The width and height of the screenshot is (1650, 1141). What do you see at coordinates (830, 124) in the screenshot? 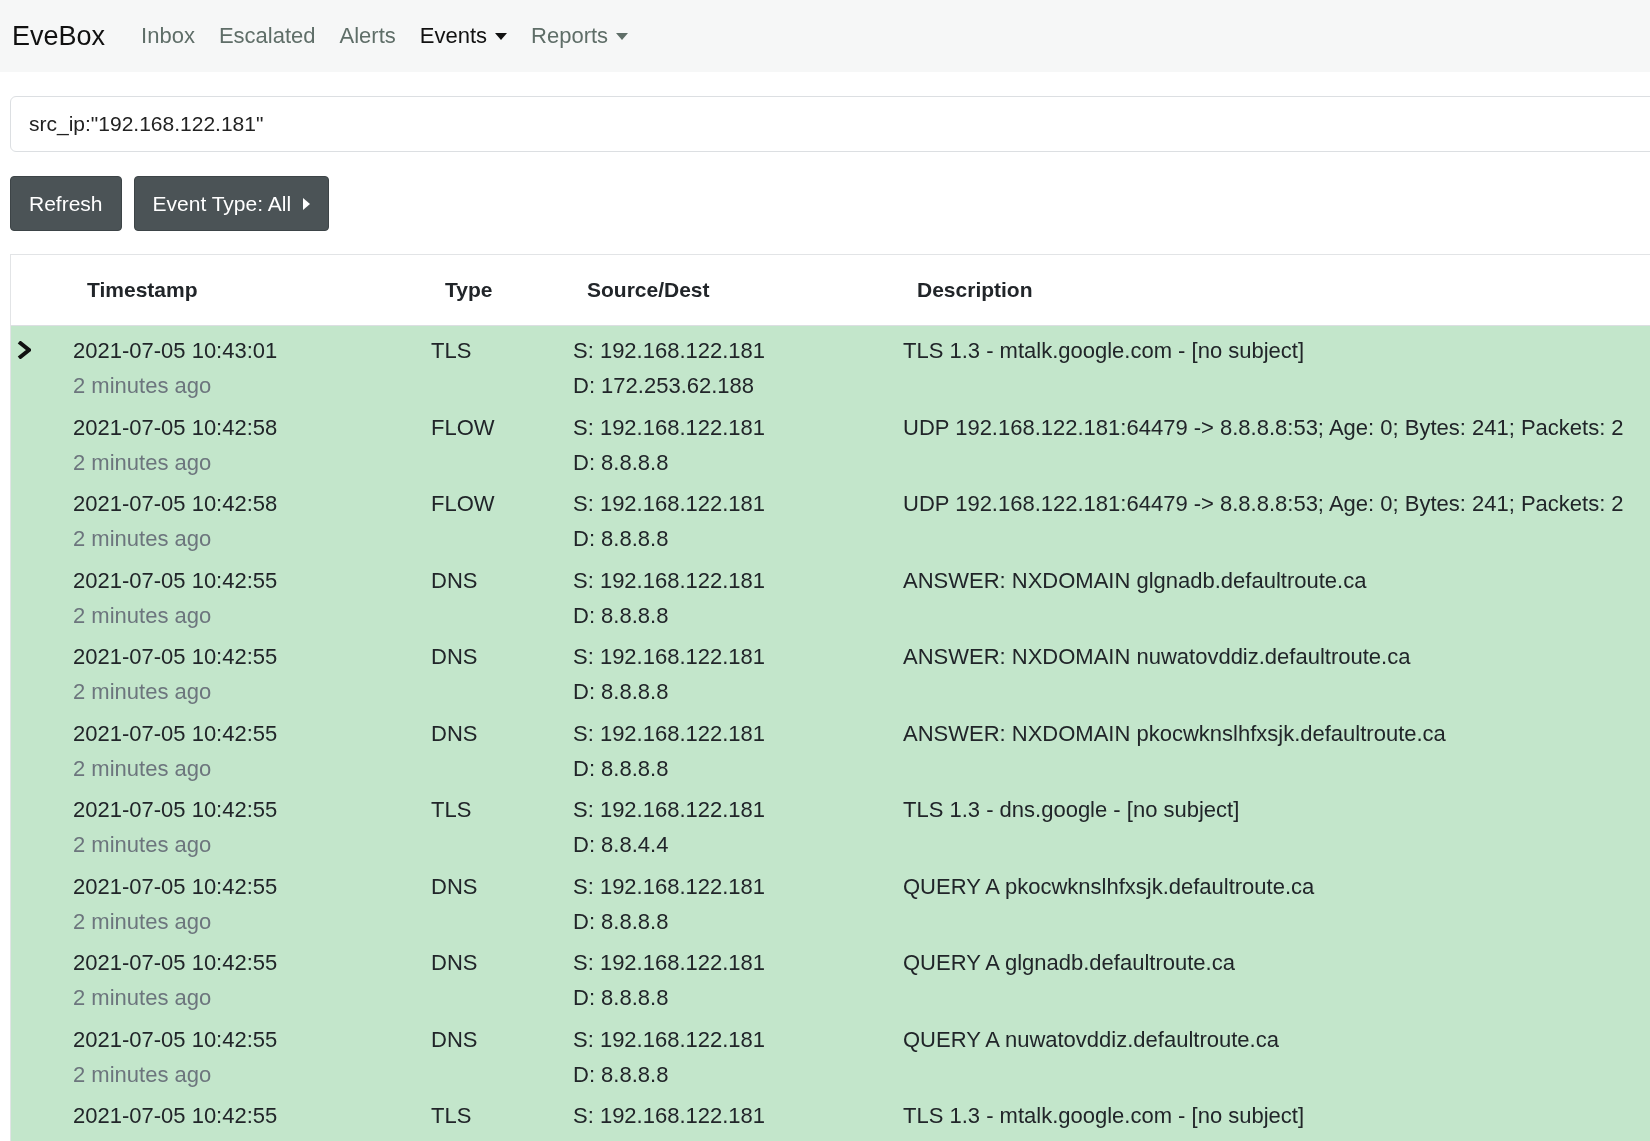
I see `search-field: src_ip:"192.168.122.181"` at bounding box center [830, 124].